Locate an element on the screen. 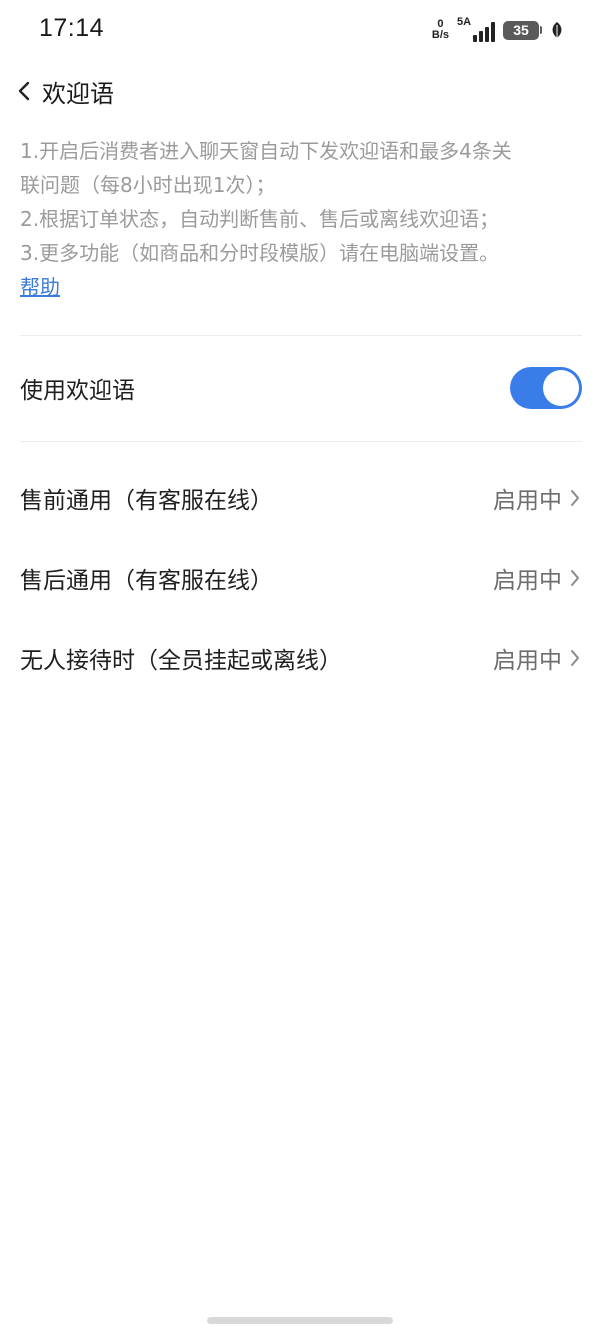 This screenshot has width=600, height=1335. page-title: 欢迎语 is located at coordinates (78, 94).